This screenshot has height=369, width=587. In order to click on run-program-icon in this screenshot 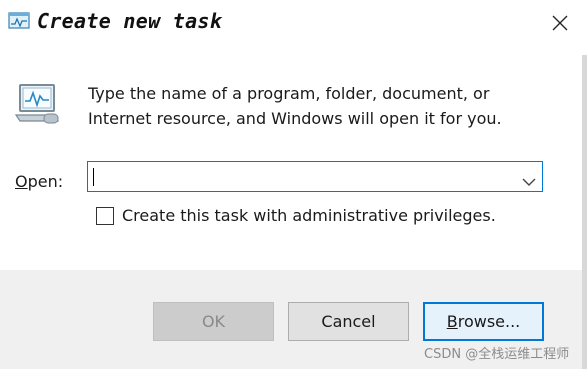, I will do `click(39, 104)`.